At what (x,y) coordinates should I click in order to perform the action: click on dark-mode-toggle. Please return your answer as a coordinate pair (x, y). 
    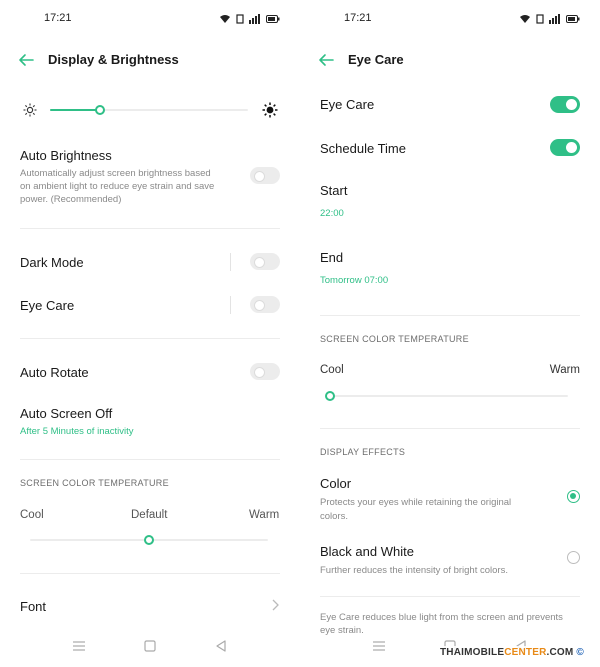
    Looking at the image, I should click on (265, 261).